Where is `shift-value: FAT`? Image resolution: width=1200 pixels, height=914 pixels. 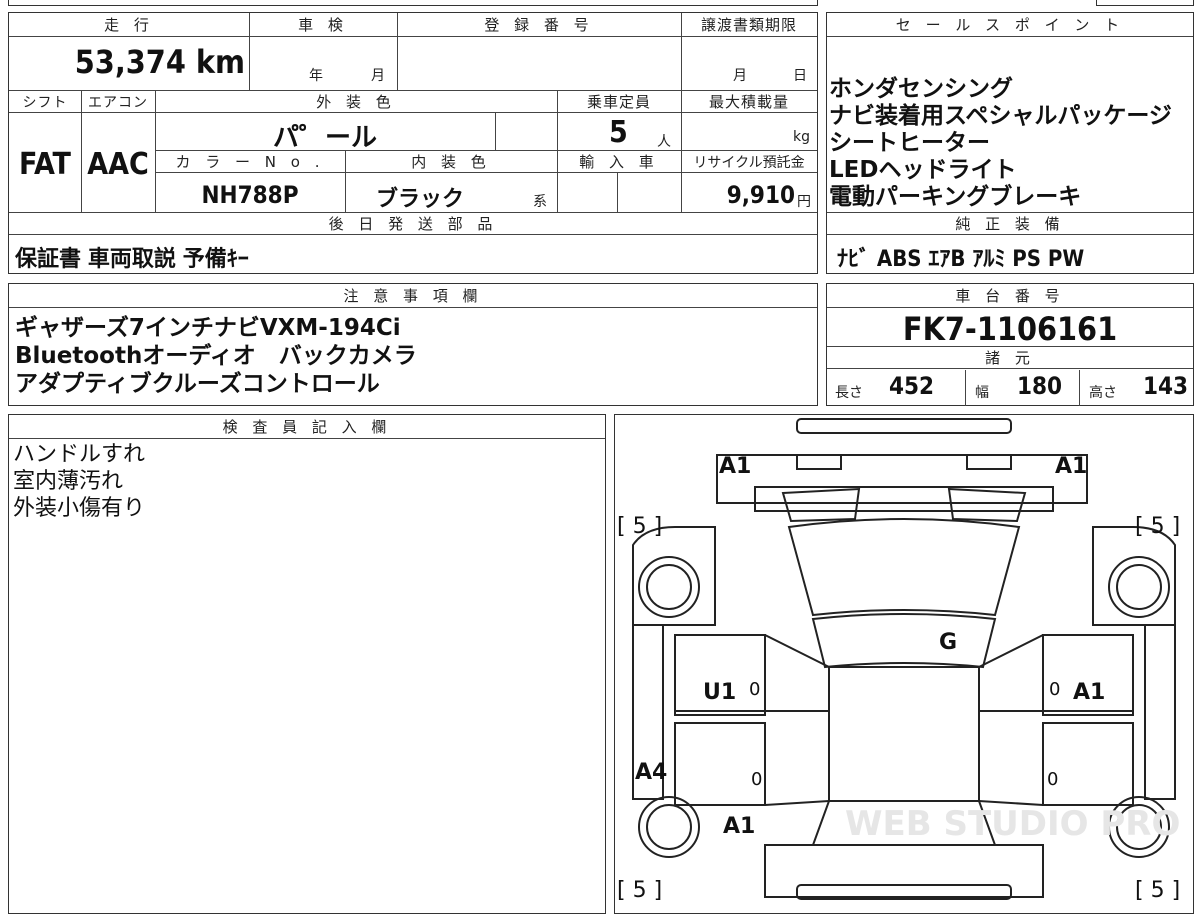
shift-value: FAT is located at coordinates (45, 164).